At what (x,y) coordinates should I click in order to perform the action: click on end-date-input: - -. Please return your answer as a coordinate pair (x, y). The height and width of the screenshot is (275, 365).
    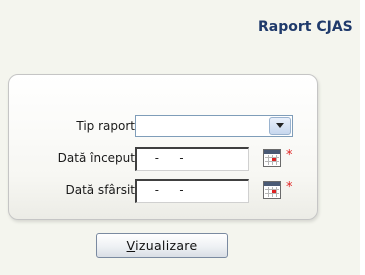
    Looking at the image, I should click on (192, 191).